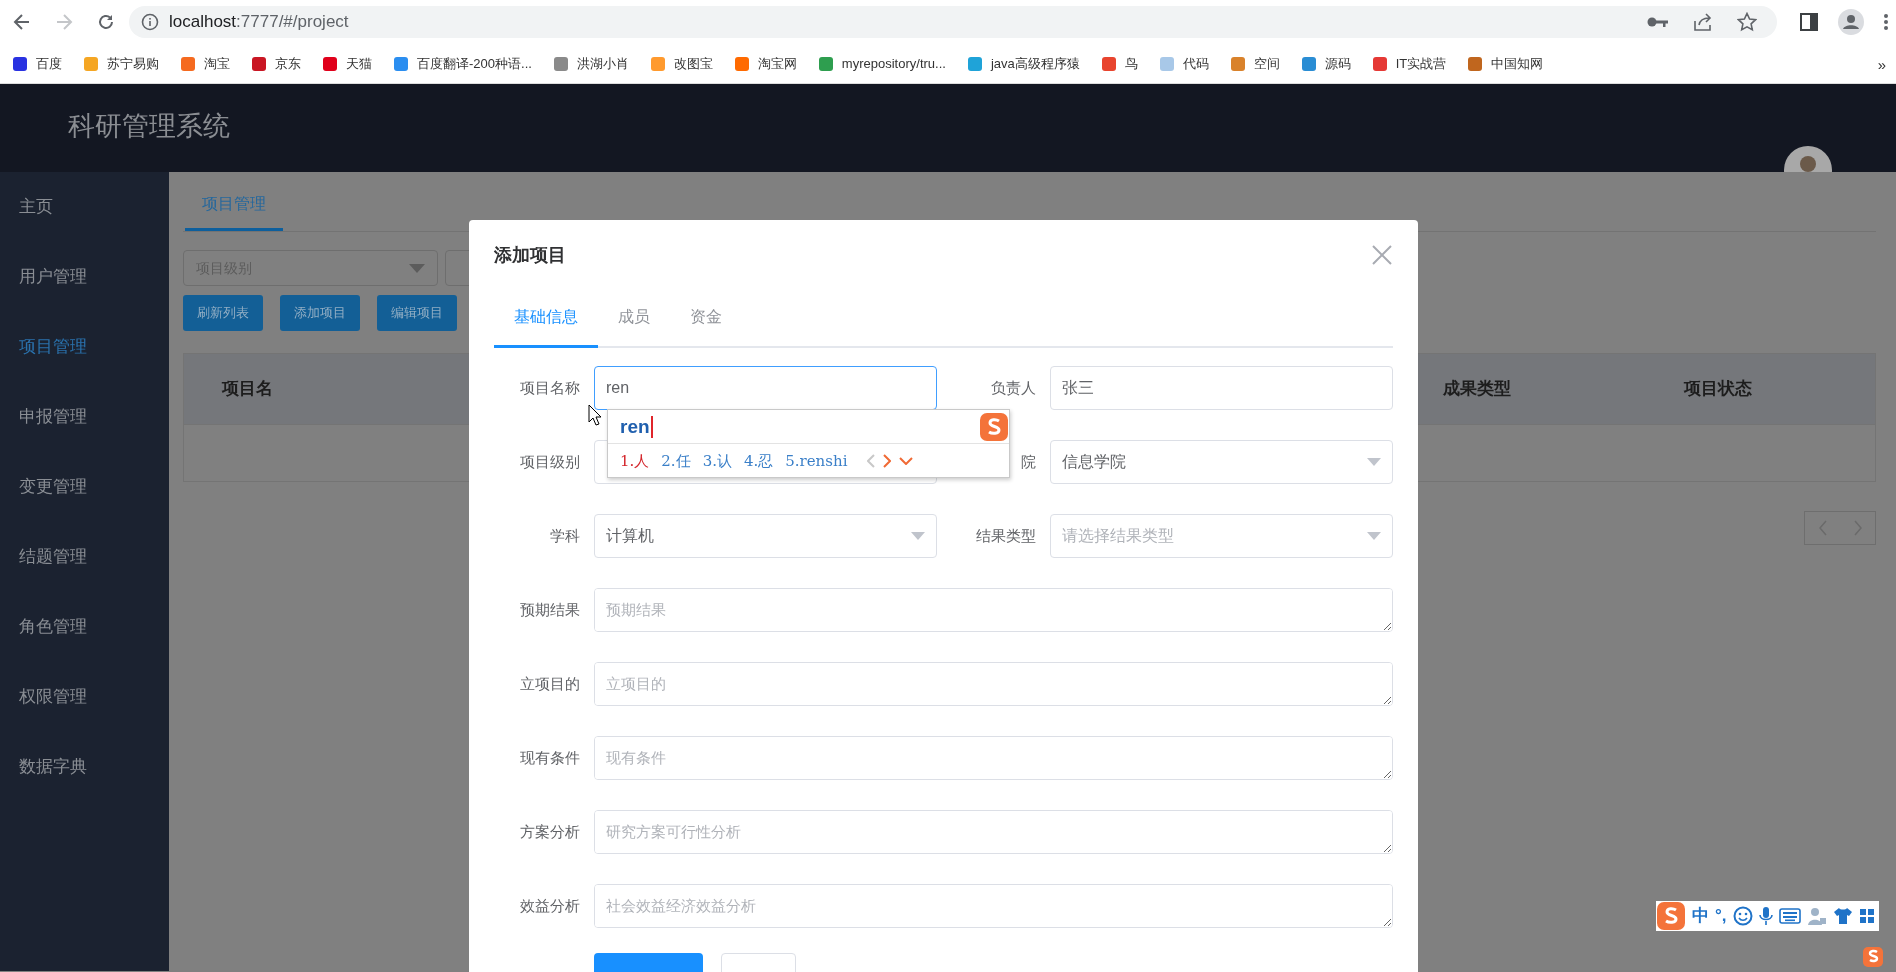  Describe the element at coordinates (22, 22) in the screenshot. I see `back-arrow-icon` at that location.